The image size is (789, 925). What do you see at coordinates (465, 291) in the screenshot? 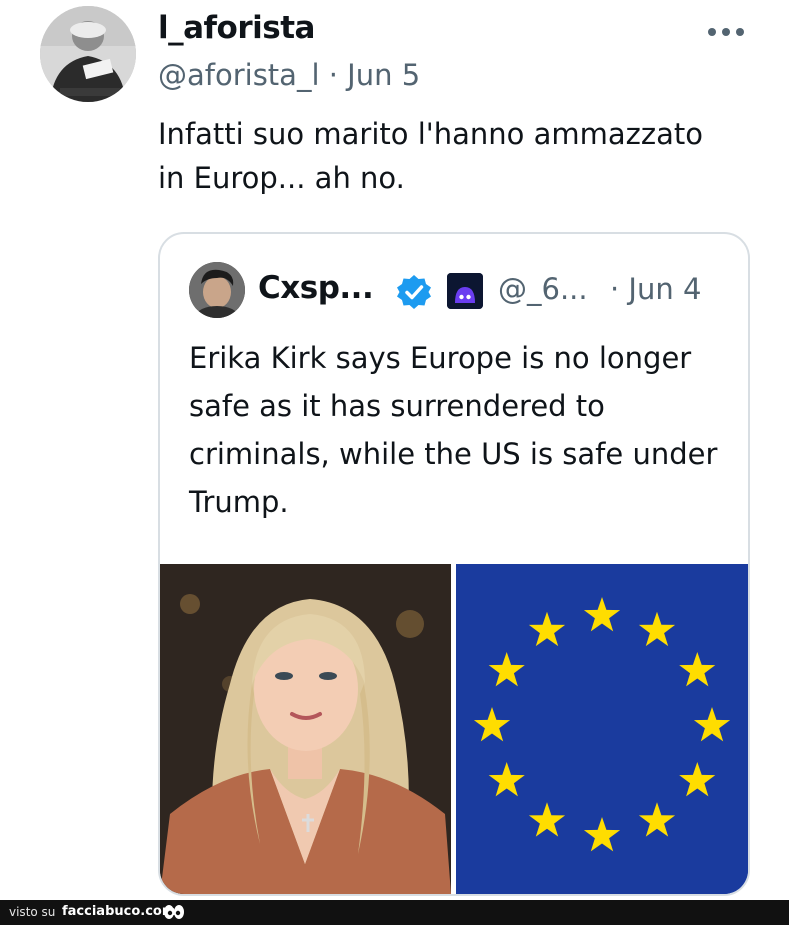
I see `bot-badge-icon` at bounding box center [465, 291].